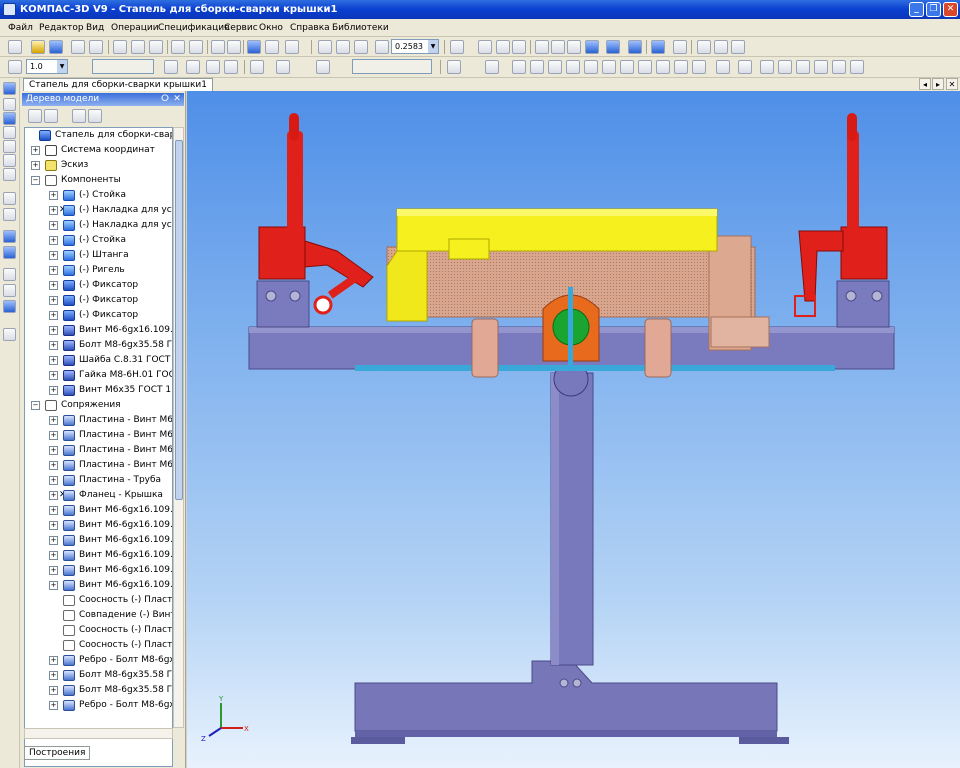  What do you see at coordinates (767, 67) in the screenshot?
I see `align-icon` at bounding box center [767, 67].